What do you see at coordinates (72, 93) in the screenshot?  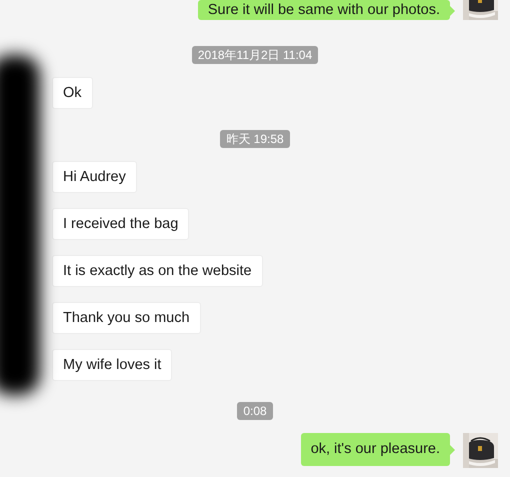 I see `message-bubble: Ok` at bounding box center [72, 93].